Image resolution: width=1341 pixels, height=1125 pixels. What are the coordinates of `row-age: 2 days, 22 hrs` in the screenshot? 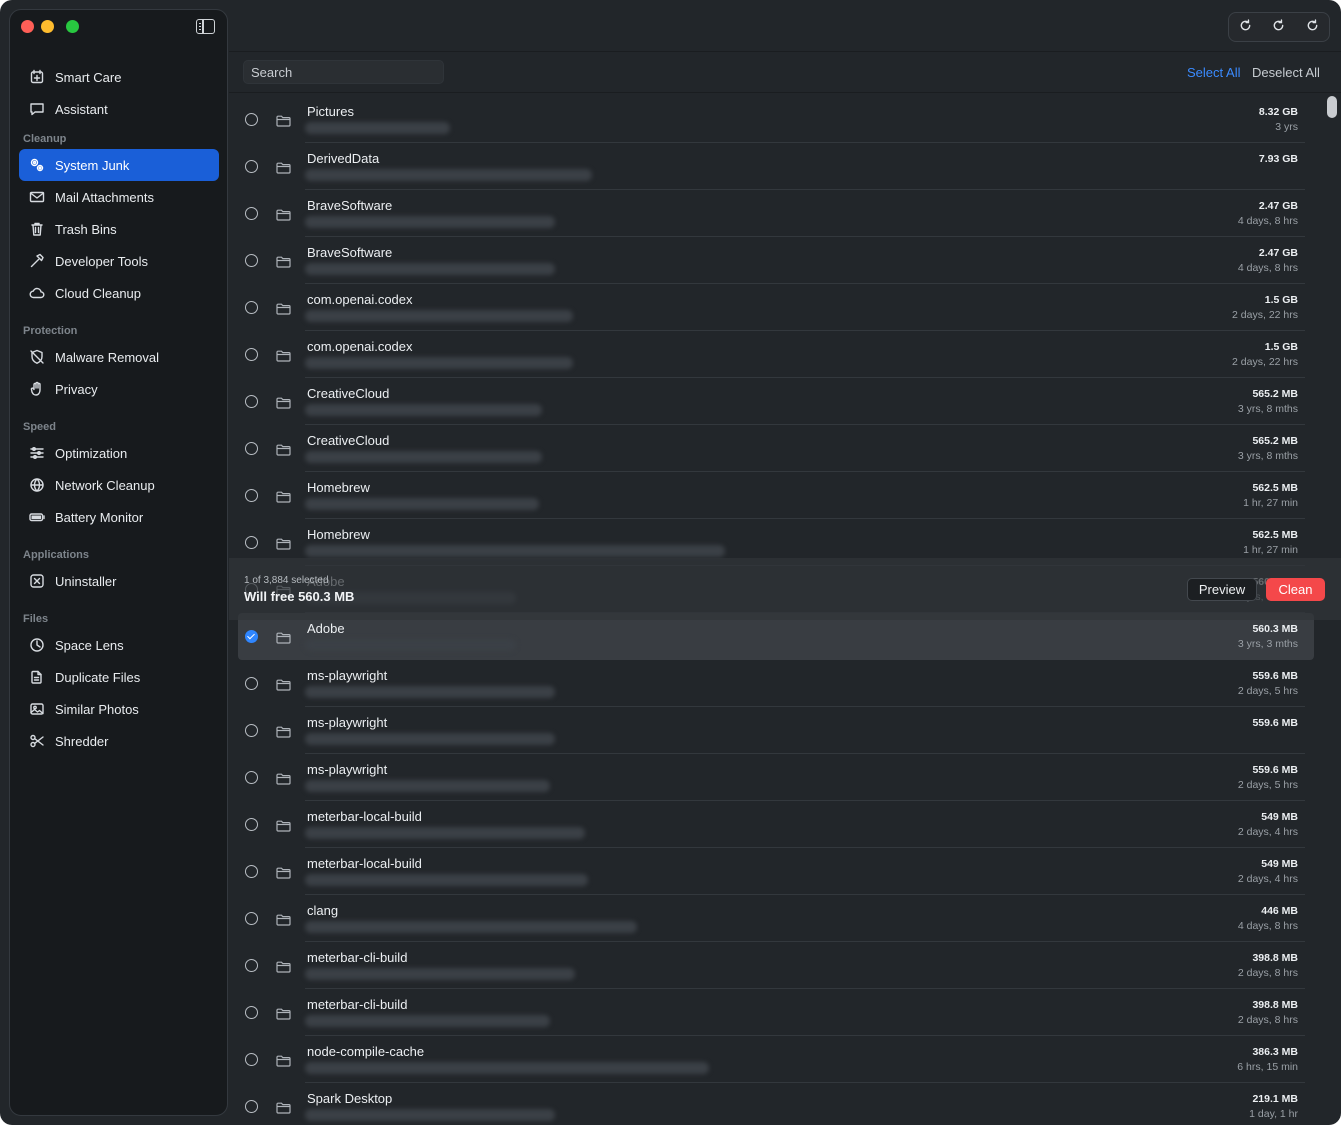 It's located at (1265, 315).